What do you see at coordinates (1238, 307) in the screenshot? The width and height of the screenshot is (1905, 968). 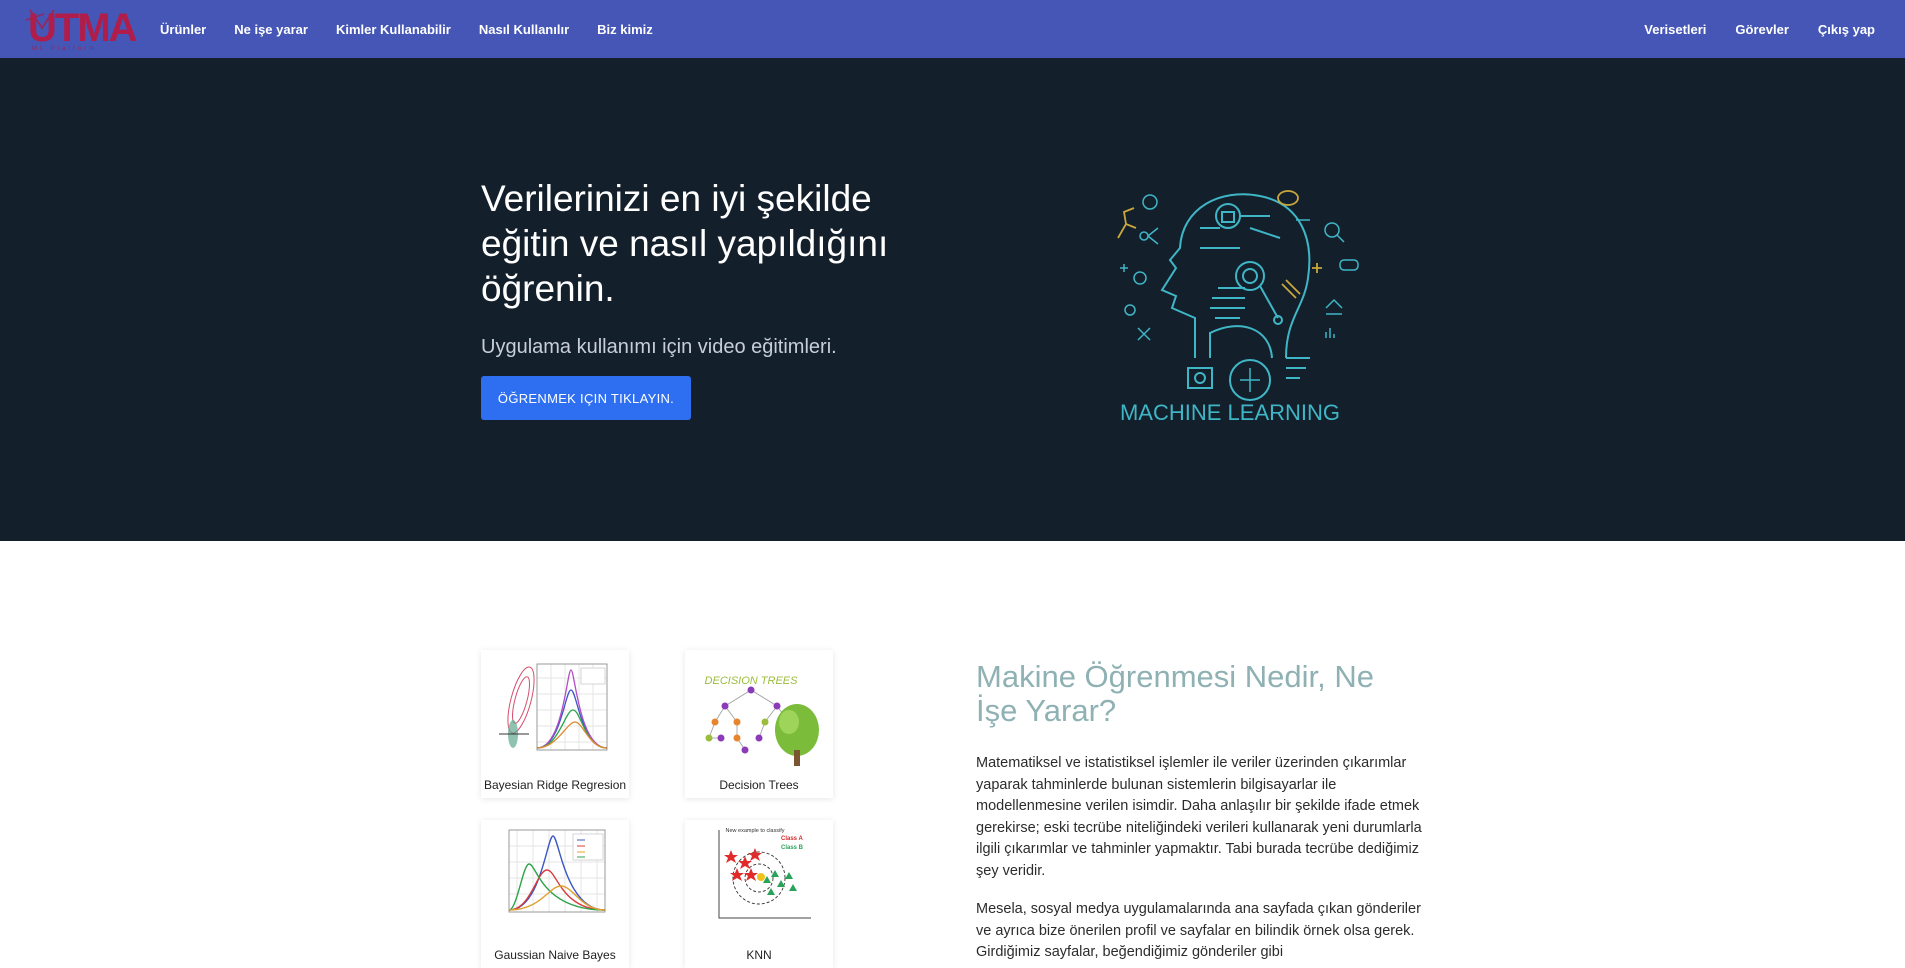 I see `machine-learning-illustration: MACHINE LEARNING` at bounding box center [1238, 307].